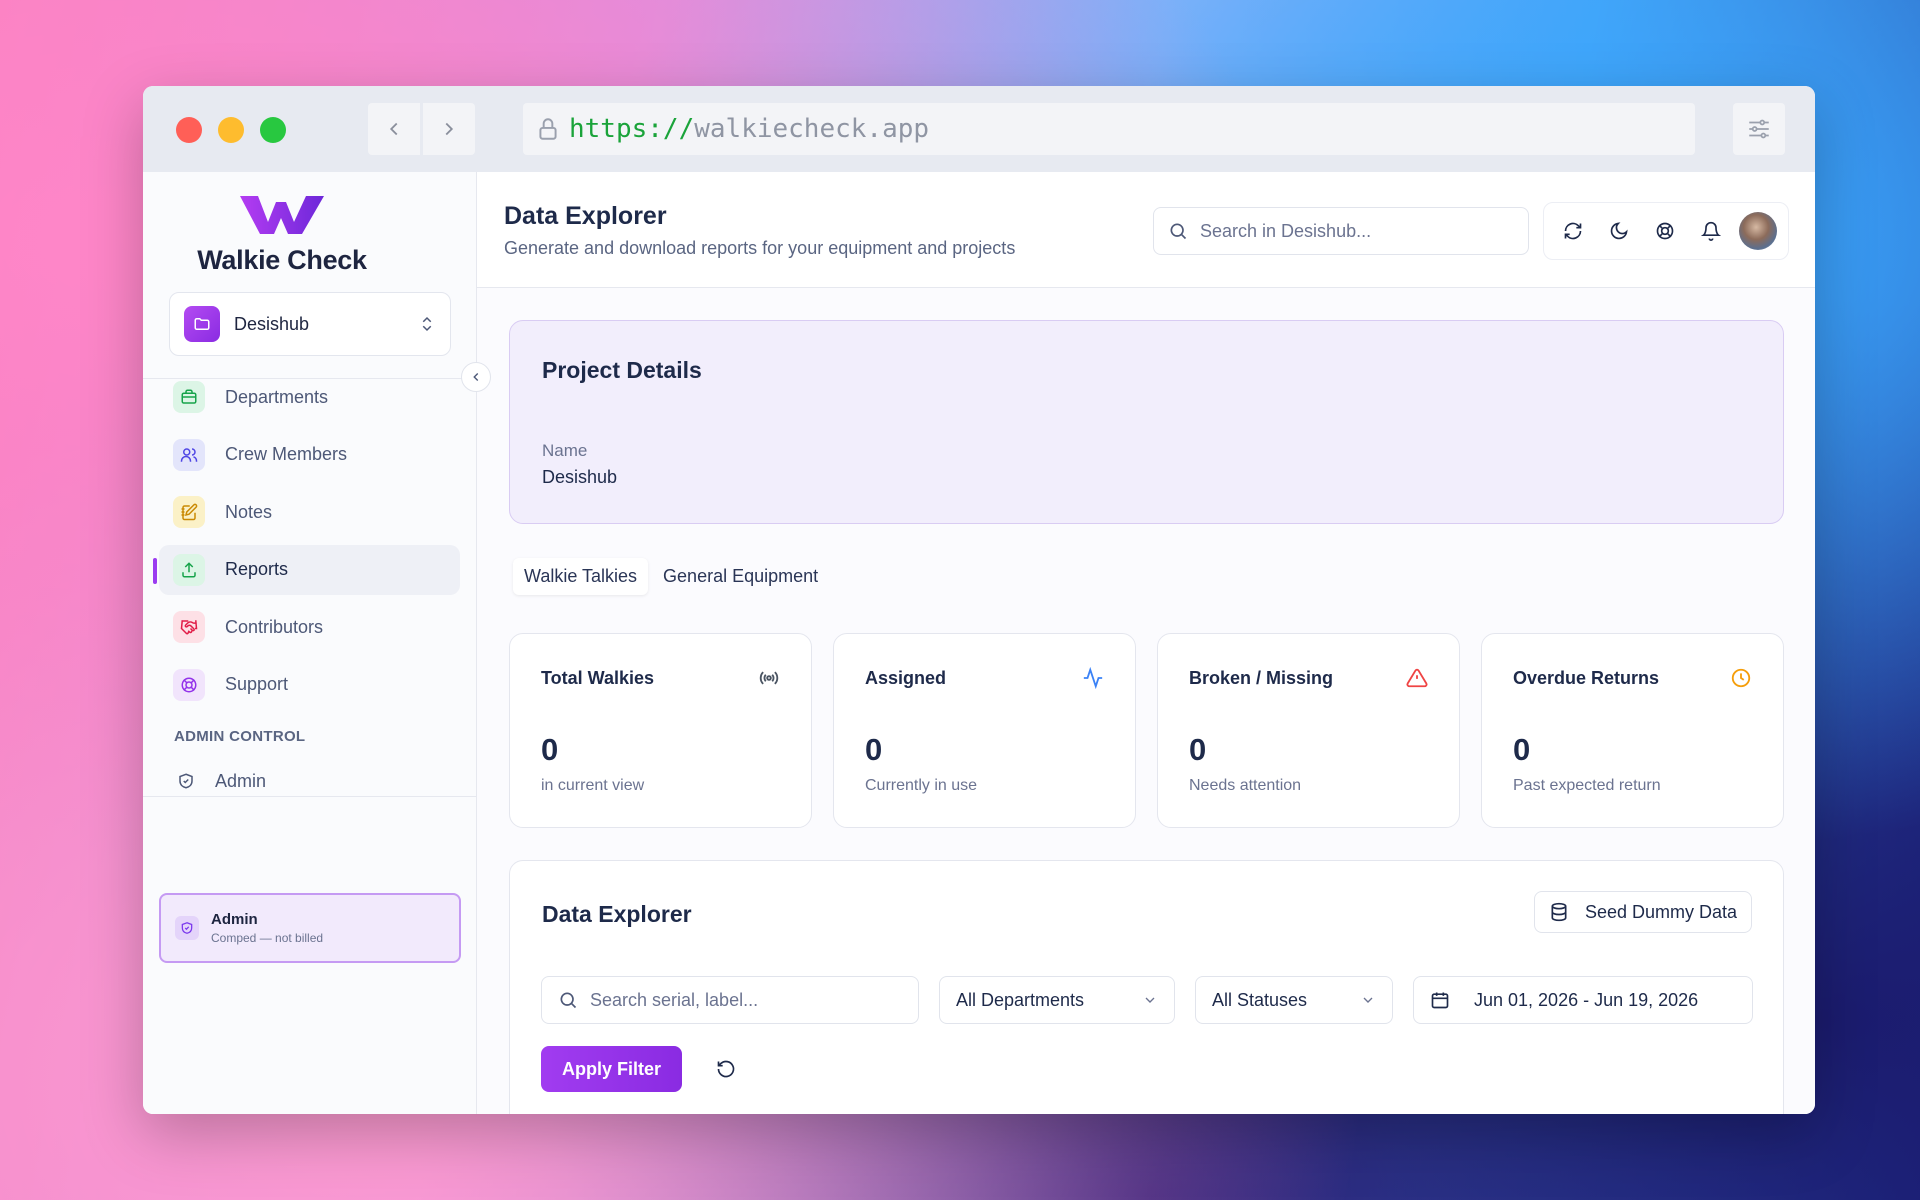  Describe the element at coordinates (189, 454) in the screenshot. I see `users-icon` at that location.